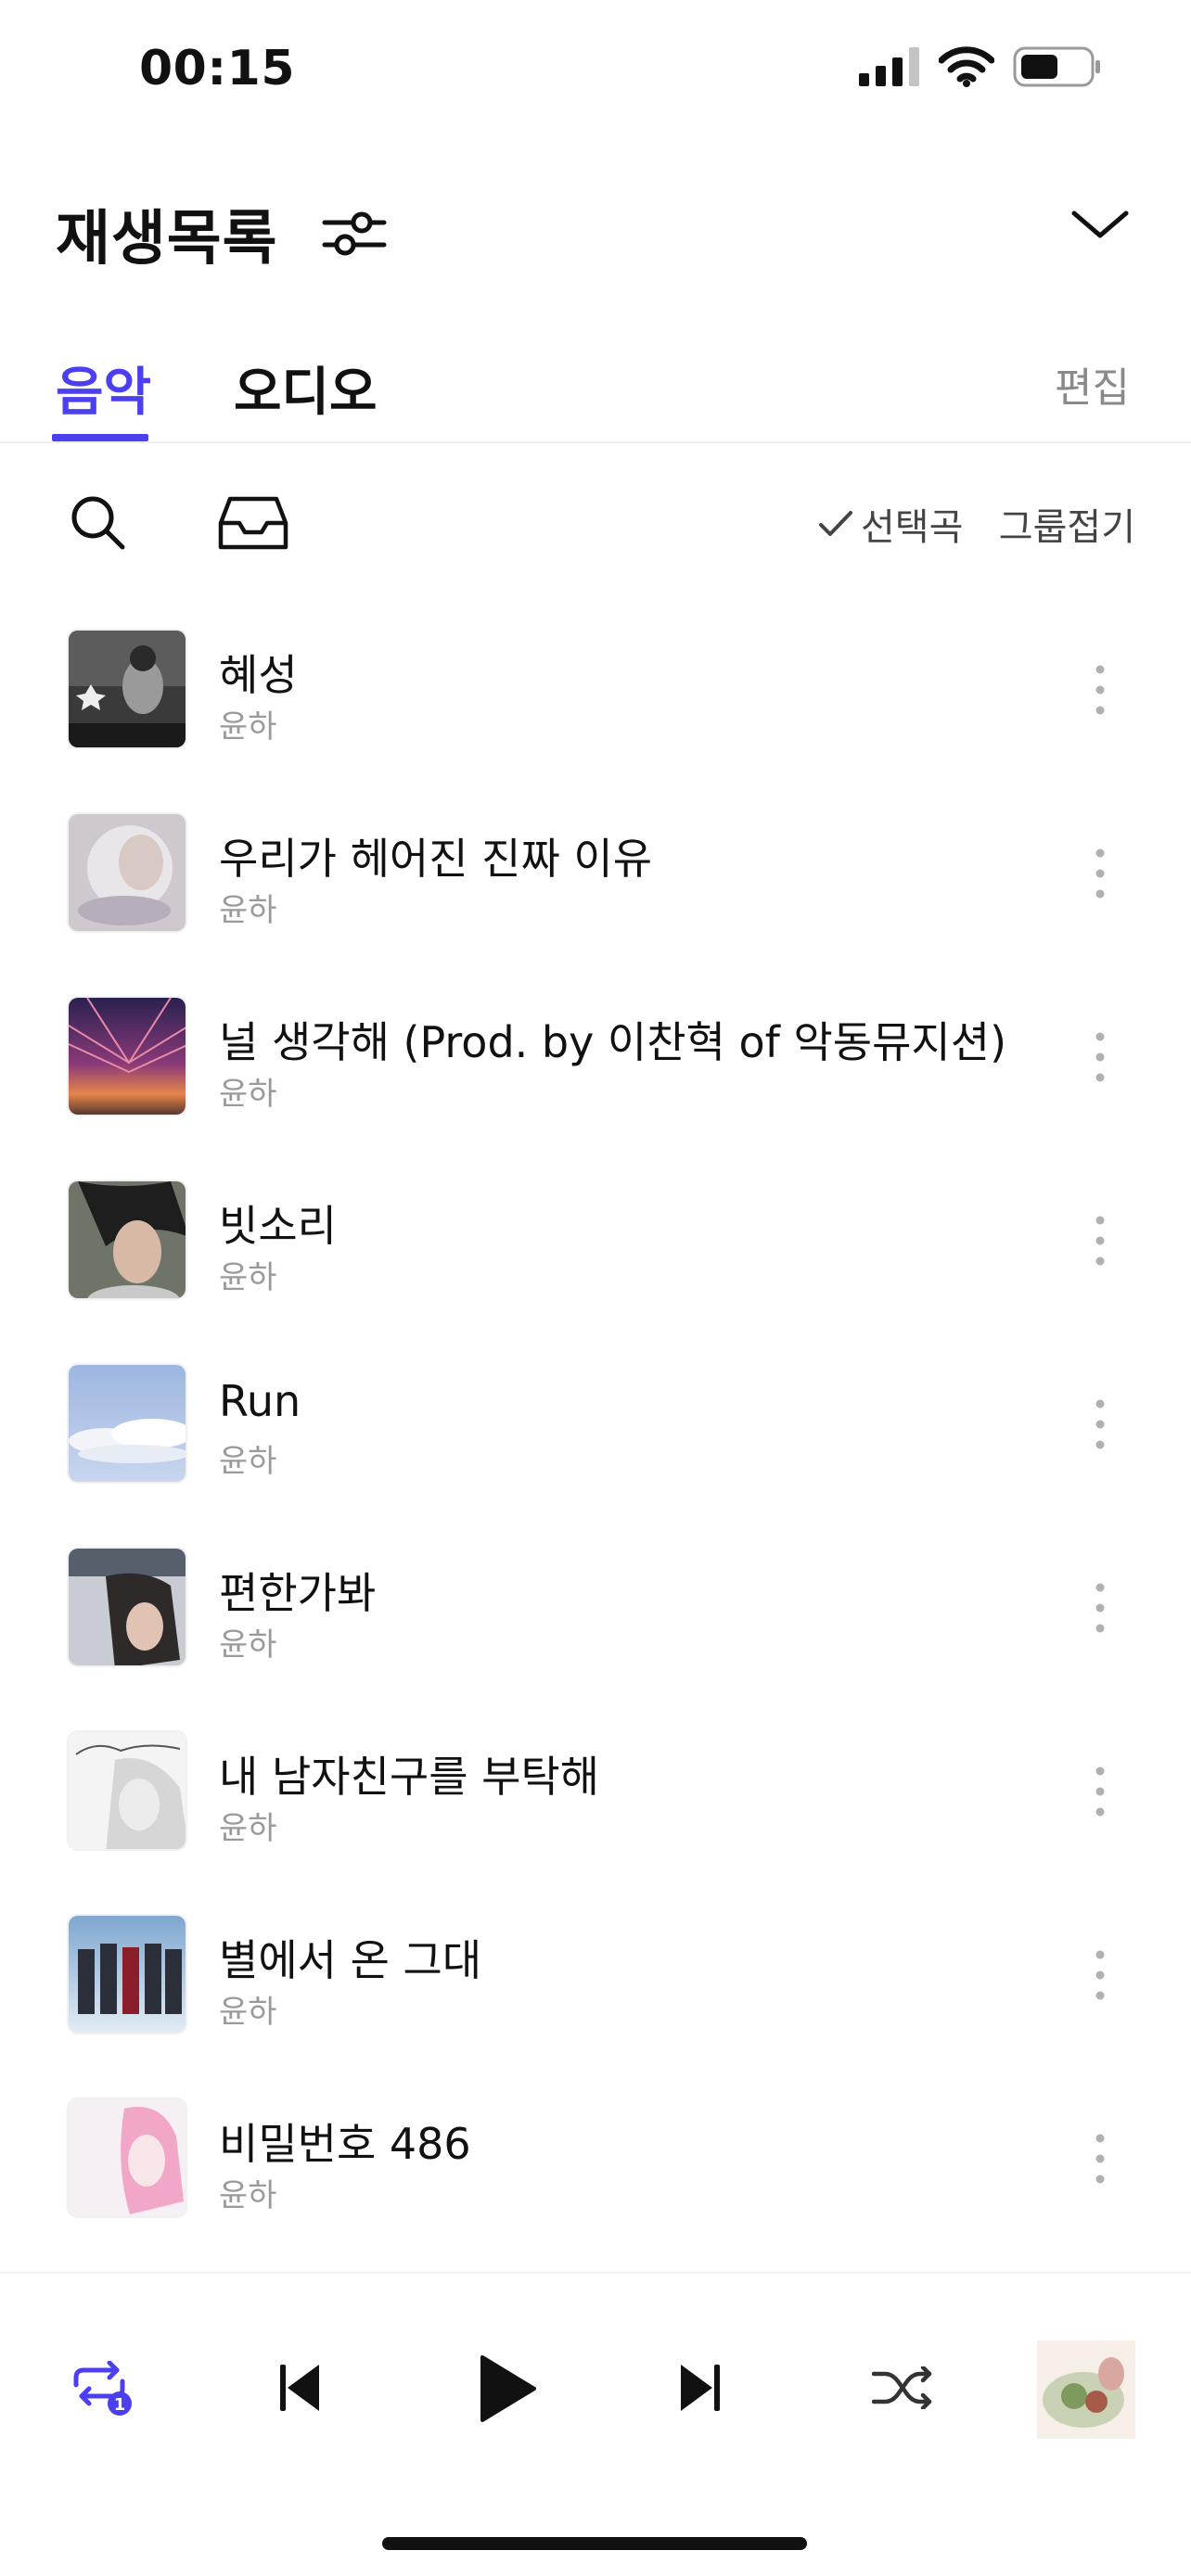  I want to click on wifi-icon, so click(966, 66).